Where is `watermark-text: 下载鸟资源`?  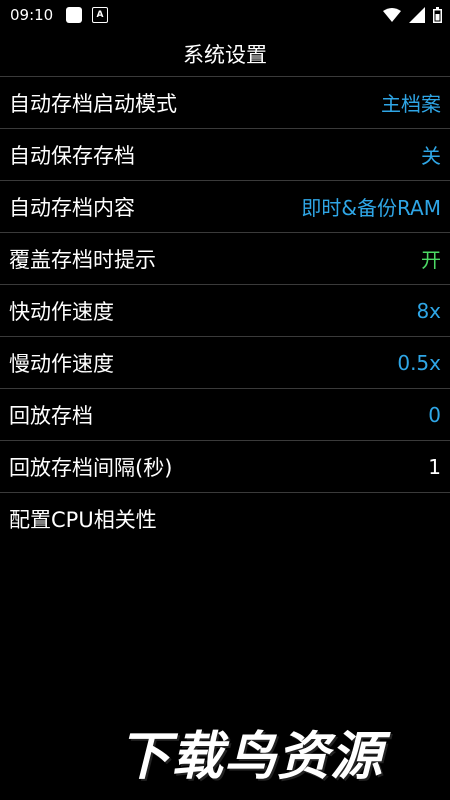 watermark-text: 下载鸟资源 is located at coordinates (251, 757).